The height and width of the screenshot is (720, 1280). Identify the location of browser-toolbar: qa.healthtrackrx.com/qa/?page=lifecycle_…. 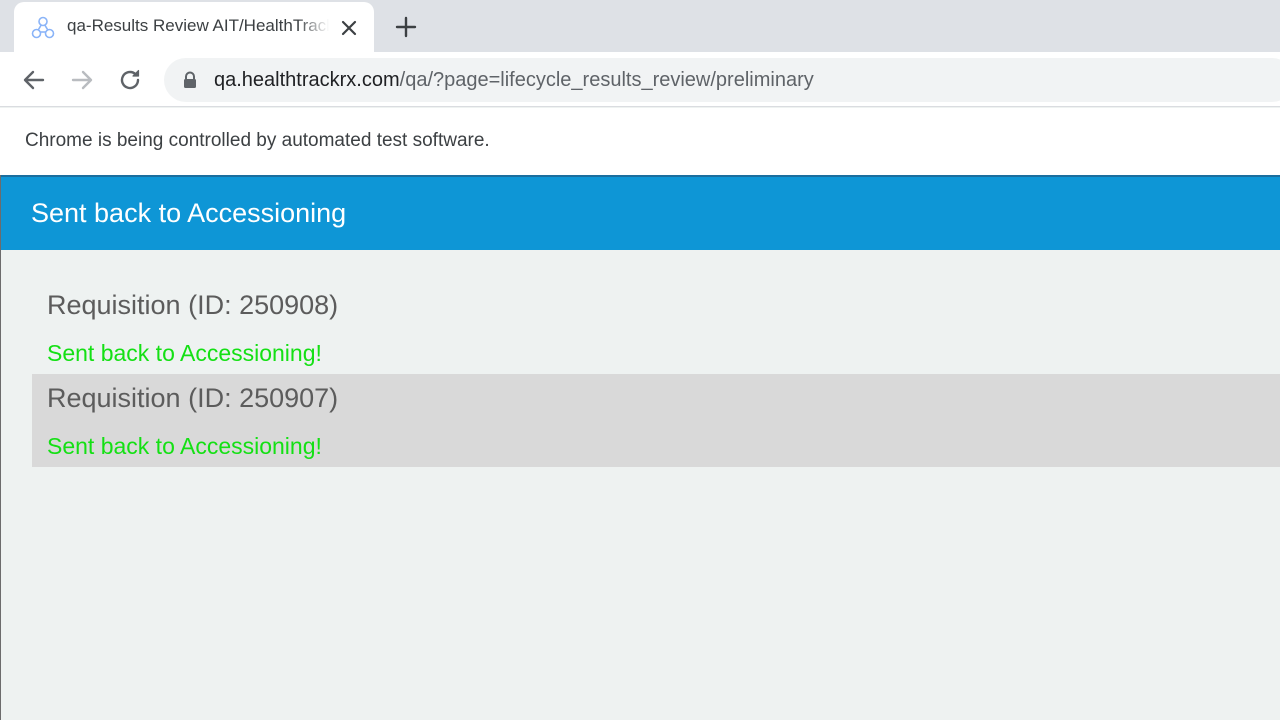
(640, 79).